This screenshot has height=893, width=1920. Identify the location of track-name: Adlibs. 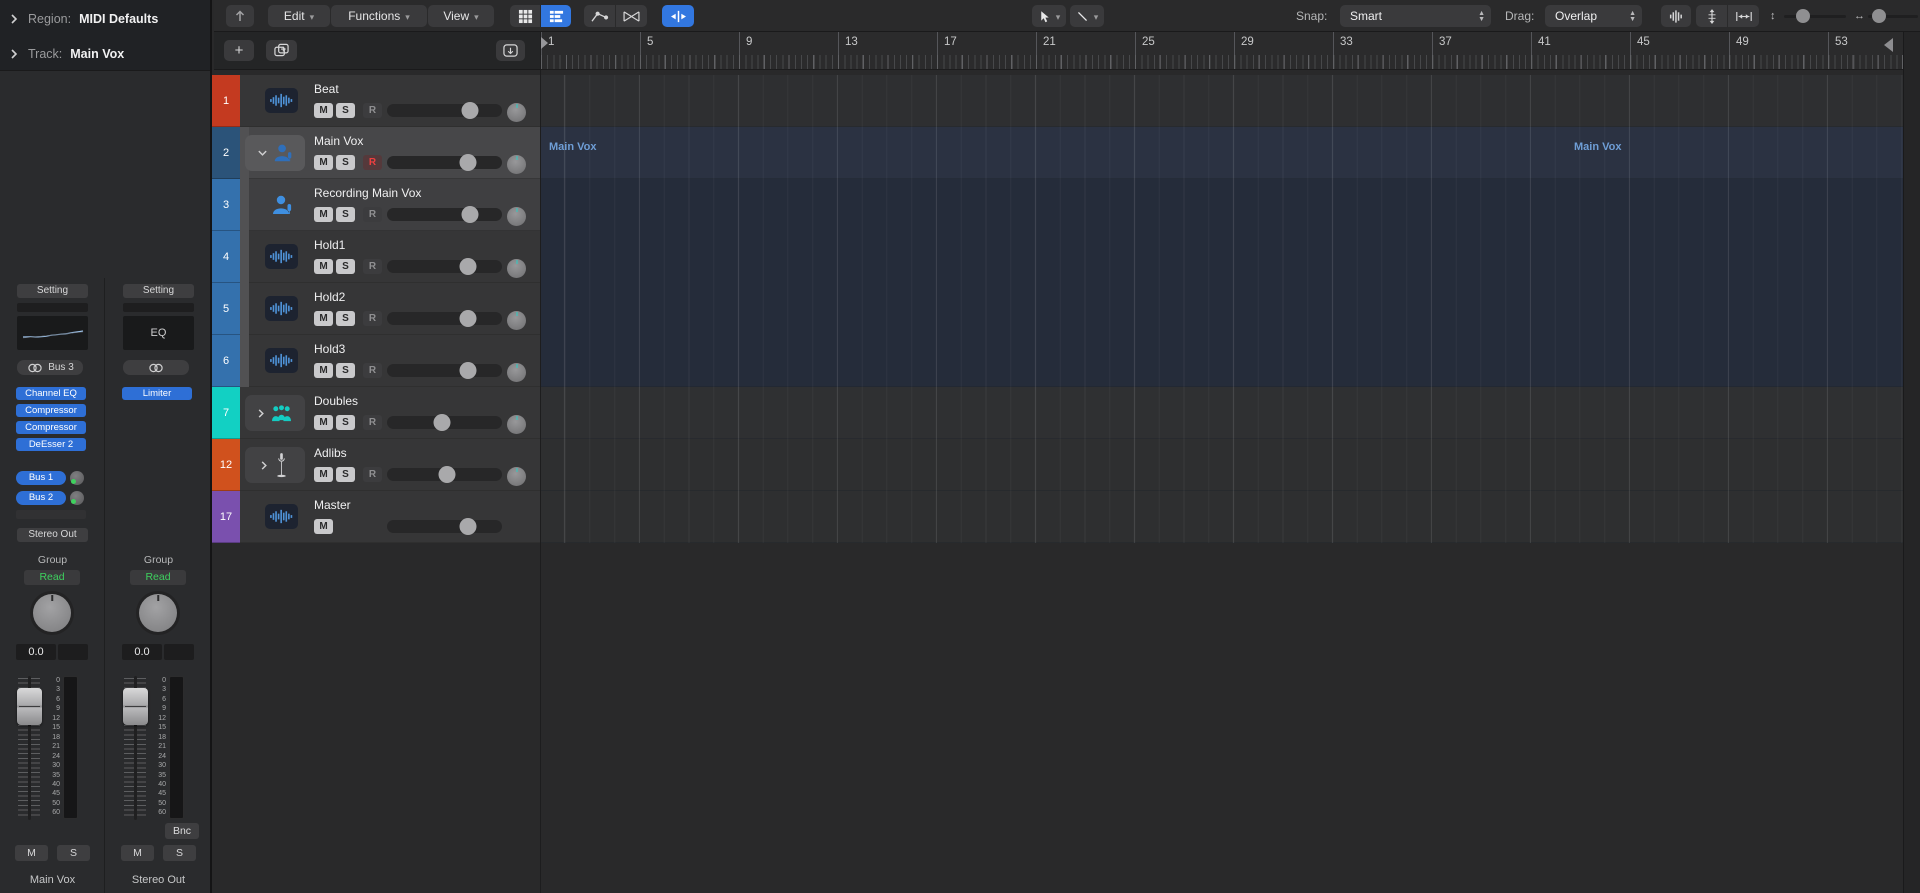
(330, 453).